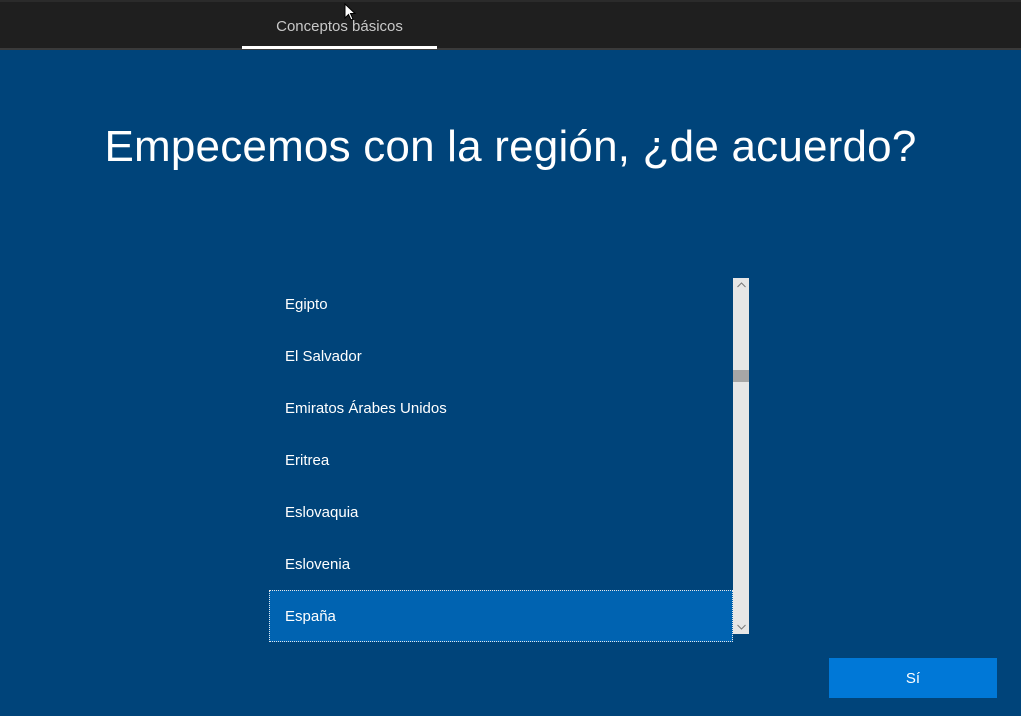 Image resolution: width=1021 pixels, height=716 pixels. I want to click on chevron-down-icon, so click(741, 627).